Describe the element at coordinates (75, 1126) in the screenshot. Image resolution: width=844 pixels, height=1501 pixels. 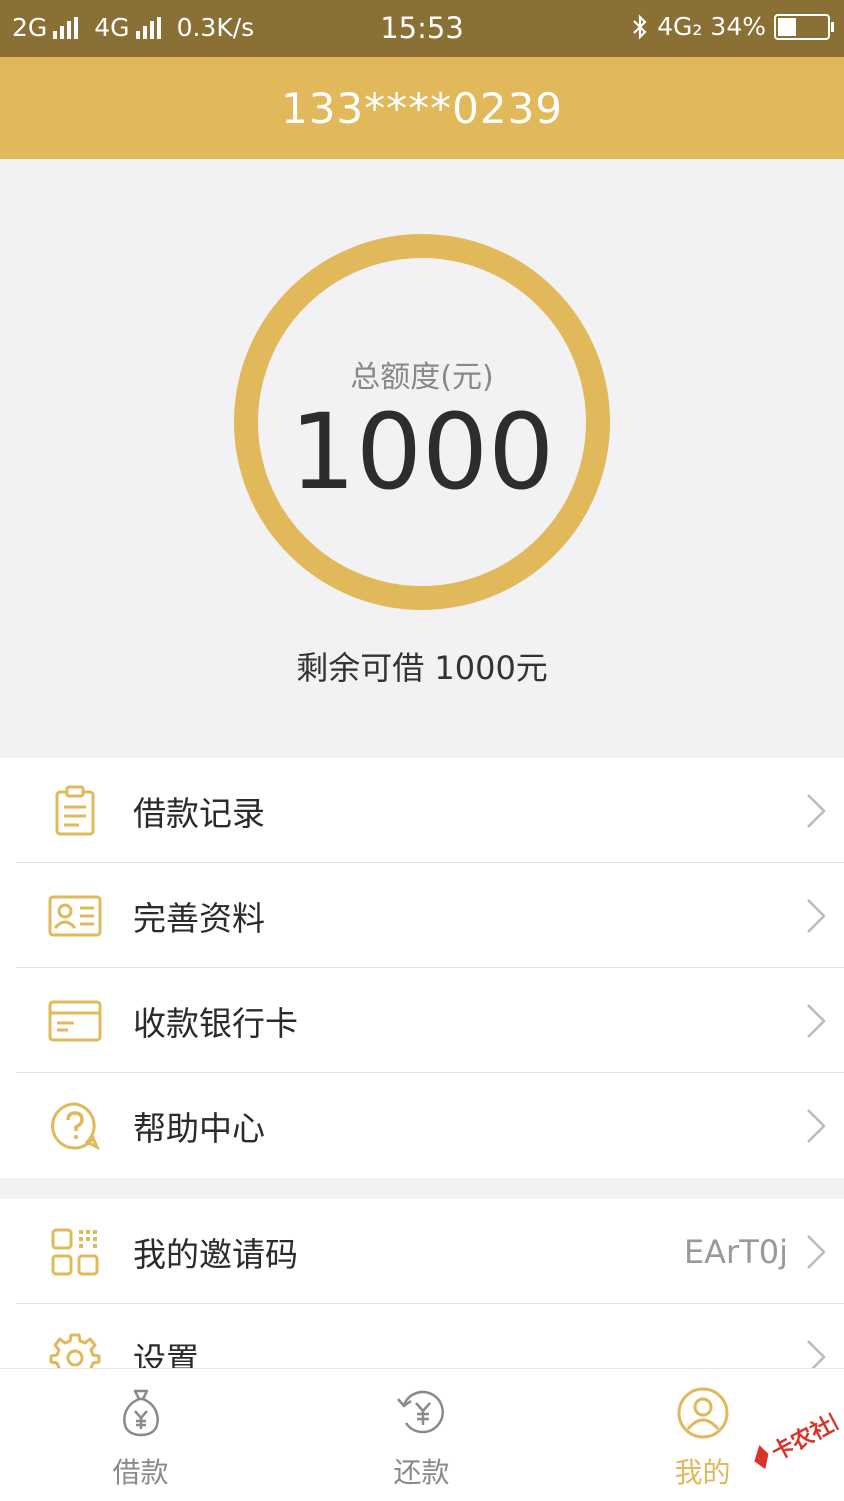
I see `help-icon` at that location.